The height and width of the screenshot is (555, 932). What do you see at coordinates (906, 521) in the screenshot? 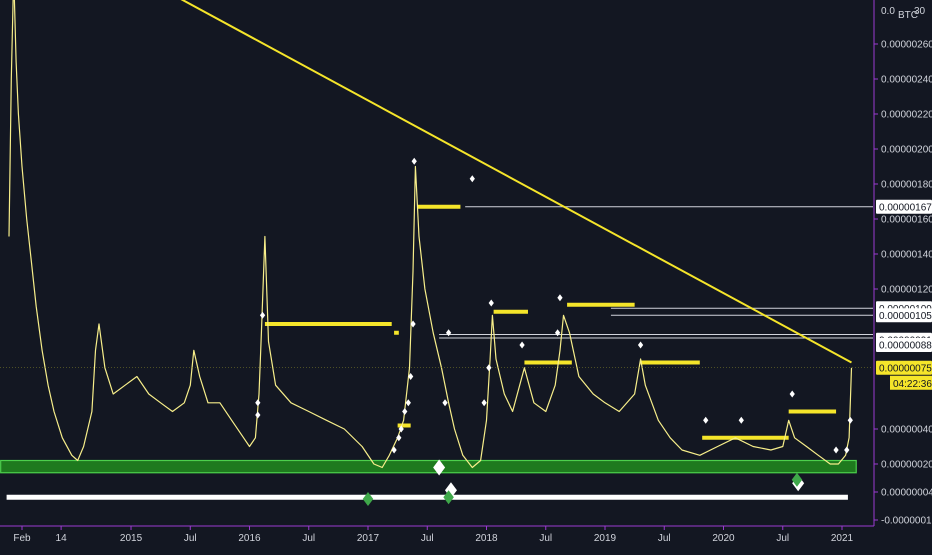
I see `y-tick-label: -0.00000012` at bounding box center [906, 521].